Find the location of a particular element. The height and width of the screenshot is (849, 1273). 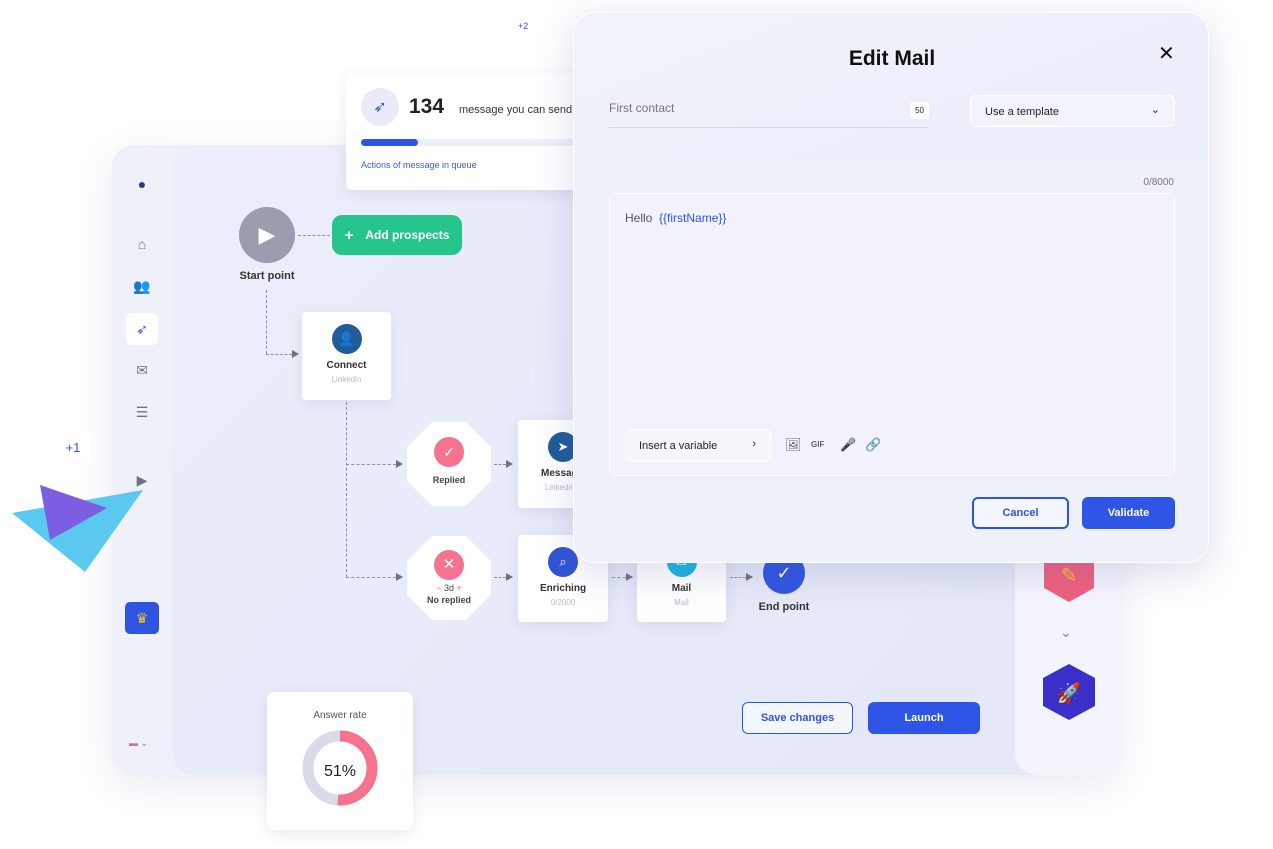

add-prospects-button: + Add prospects is located at coordinates (397, 235).